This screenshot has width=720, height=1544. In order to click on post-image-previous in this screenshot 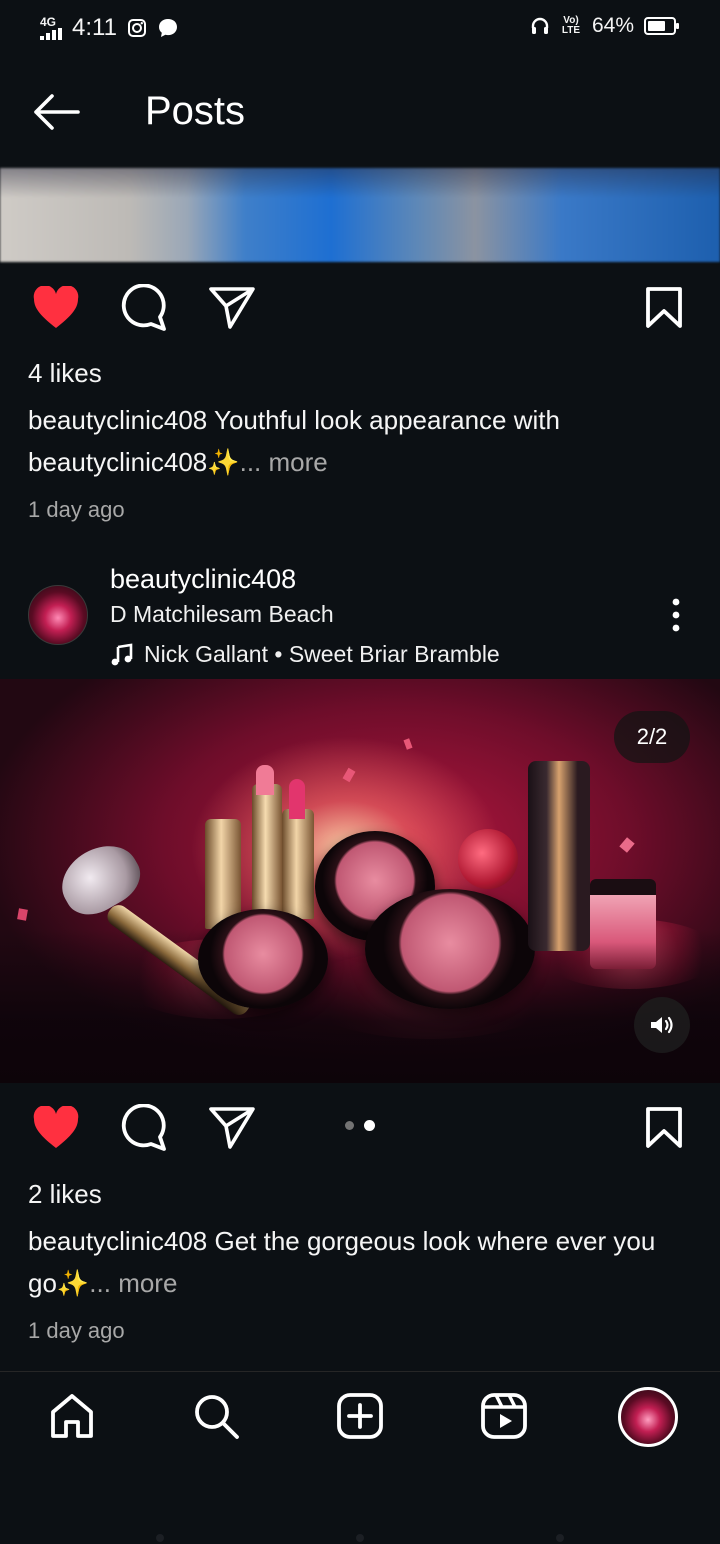, I will do `click(360, 215)`.